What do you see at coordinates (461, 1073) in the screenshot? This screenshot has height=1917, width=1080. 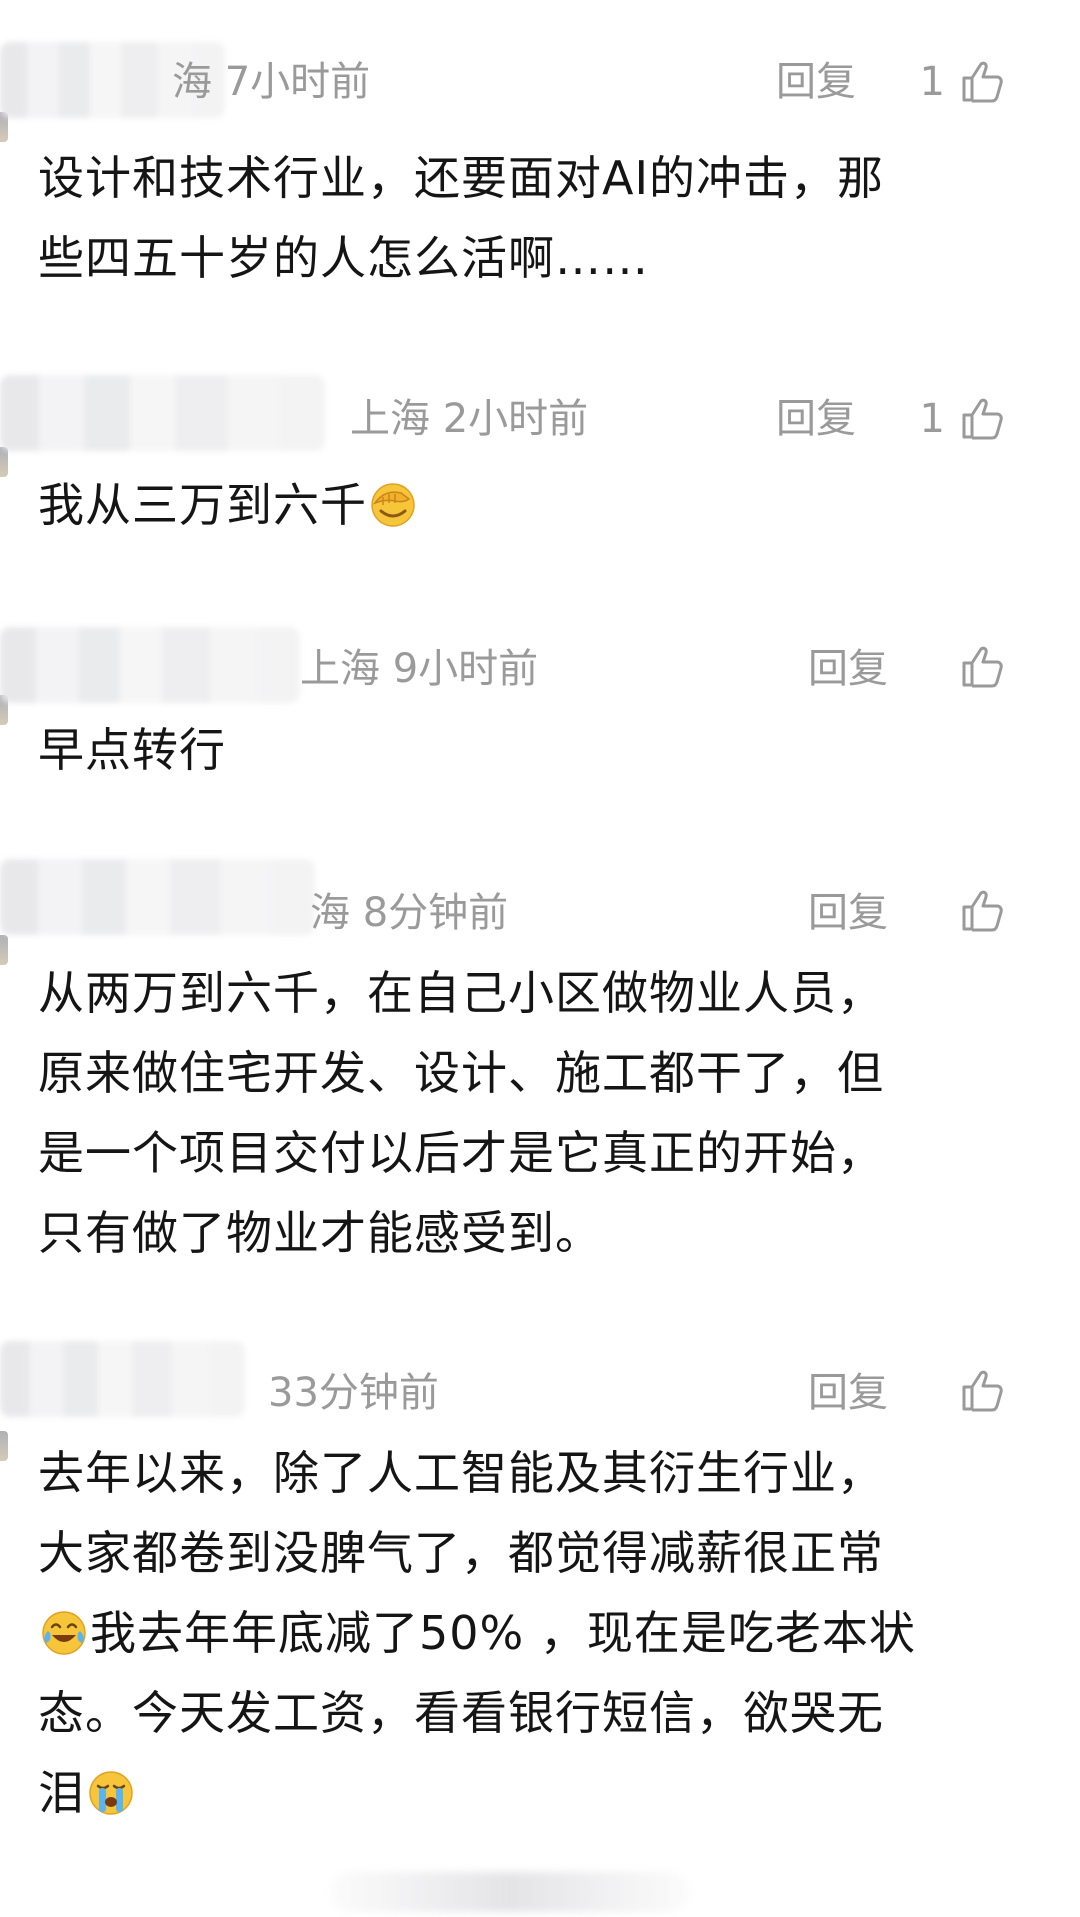 I see `comment-line: 原来做住宅开发、设计、施工都干了，但` at bounding box center [461, 1073].